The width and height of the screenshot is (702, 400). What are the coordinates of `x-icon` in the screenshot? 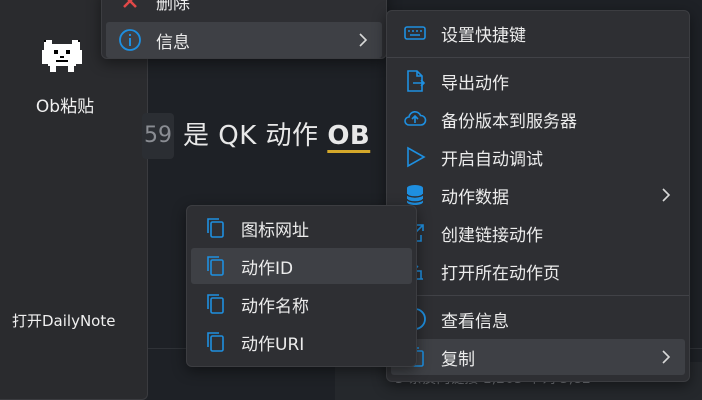 It's located at (130, 4).